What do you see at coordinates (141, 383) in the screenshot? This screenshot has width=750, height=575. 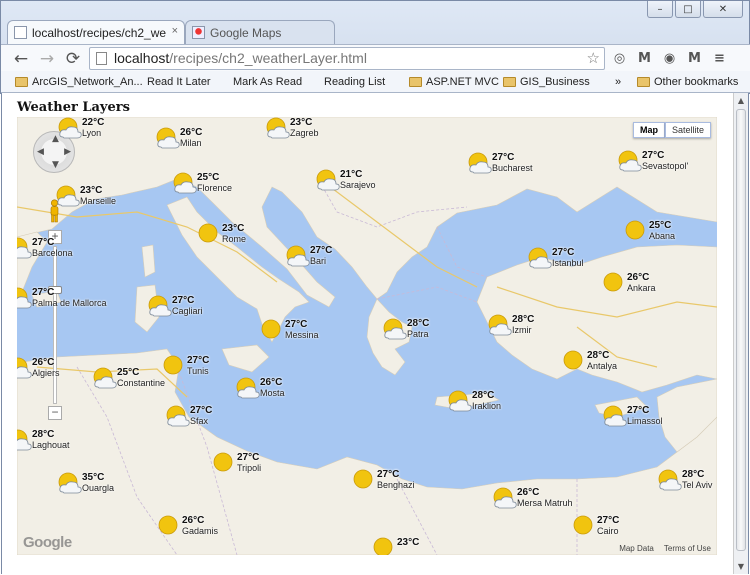 I see `city-name: Constantine` at bounding box center [141, 383].